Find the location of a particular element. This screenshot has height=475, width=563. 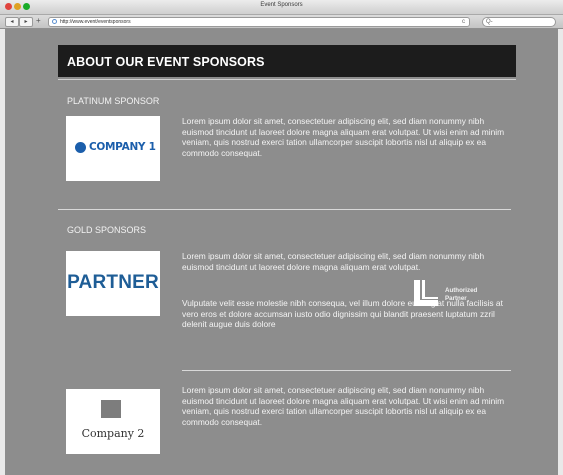

company2-logo: Company 2 is located at coordinates (113, 421).